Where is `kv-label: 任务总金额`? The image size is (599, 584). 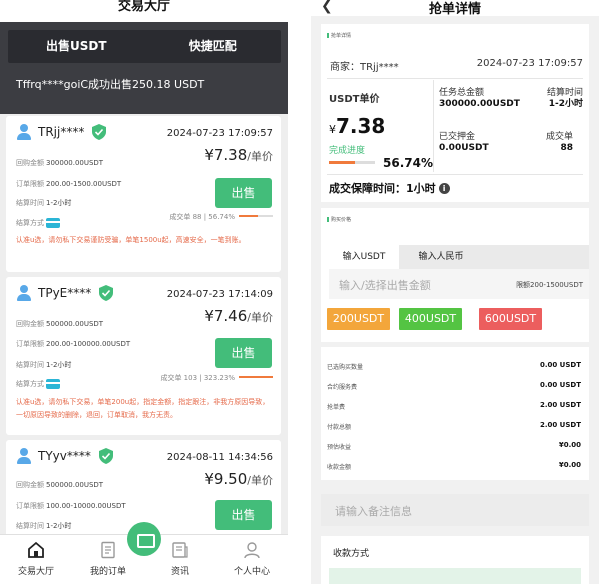 kv-label: 任务总金额 is located at coordinates (462, 93).